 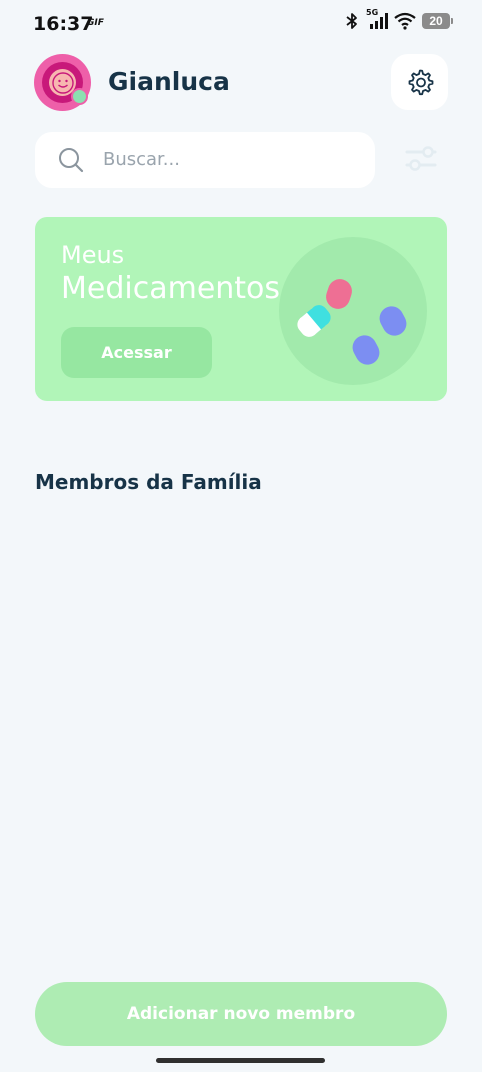 What do you see at coordinates (241, 24) in the screenshot?
I see `status-bar: 16:37 GIF 5G 20` at bounding box center [241, 24].